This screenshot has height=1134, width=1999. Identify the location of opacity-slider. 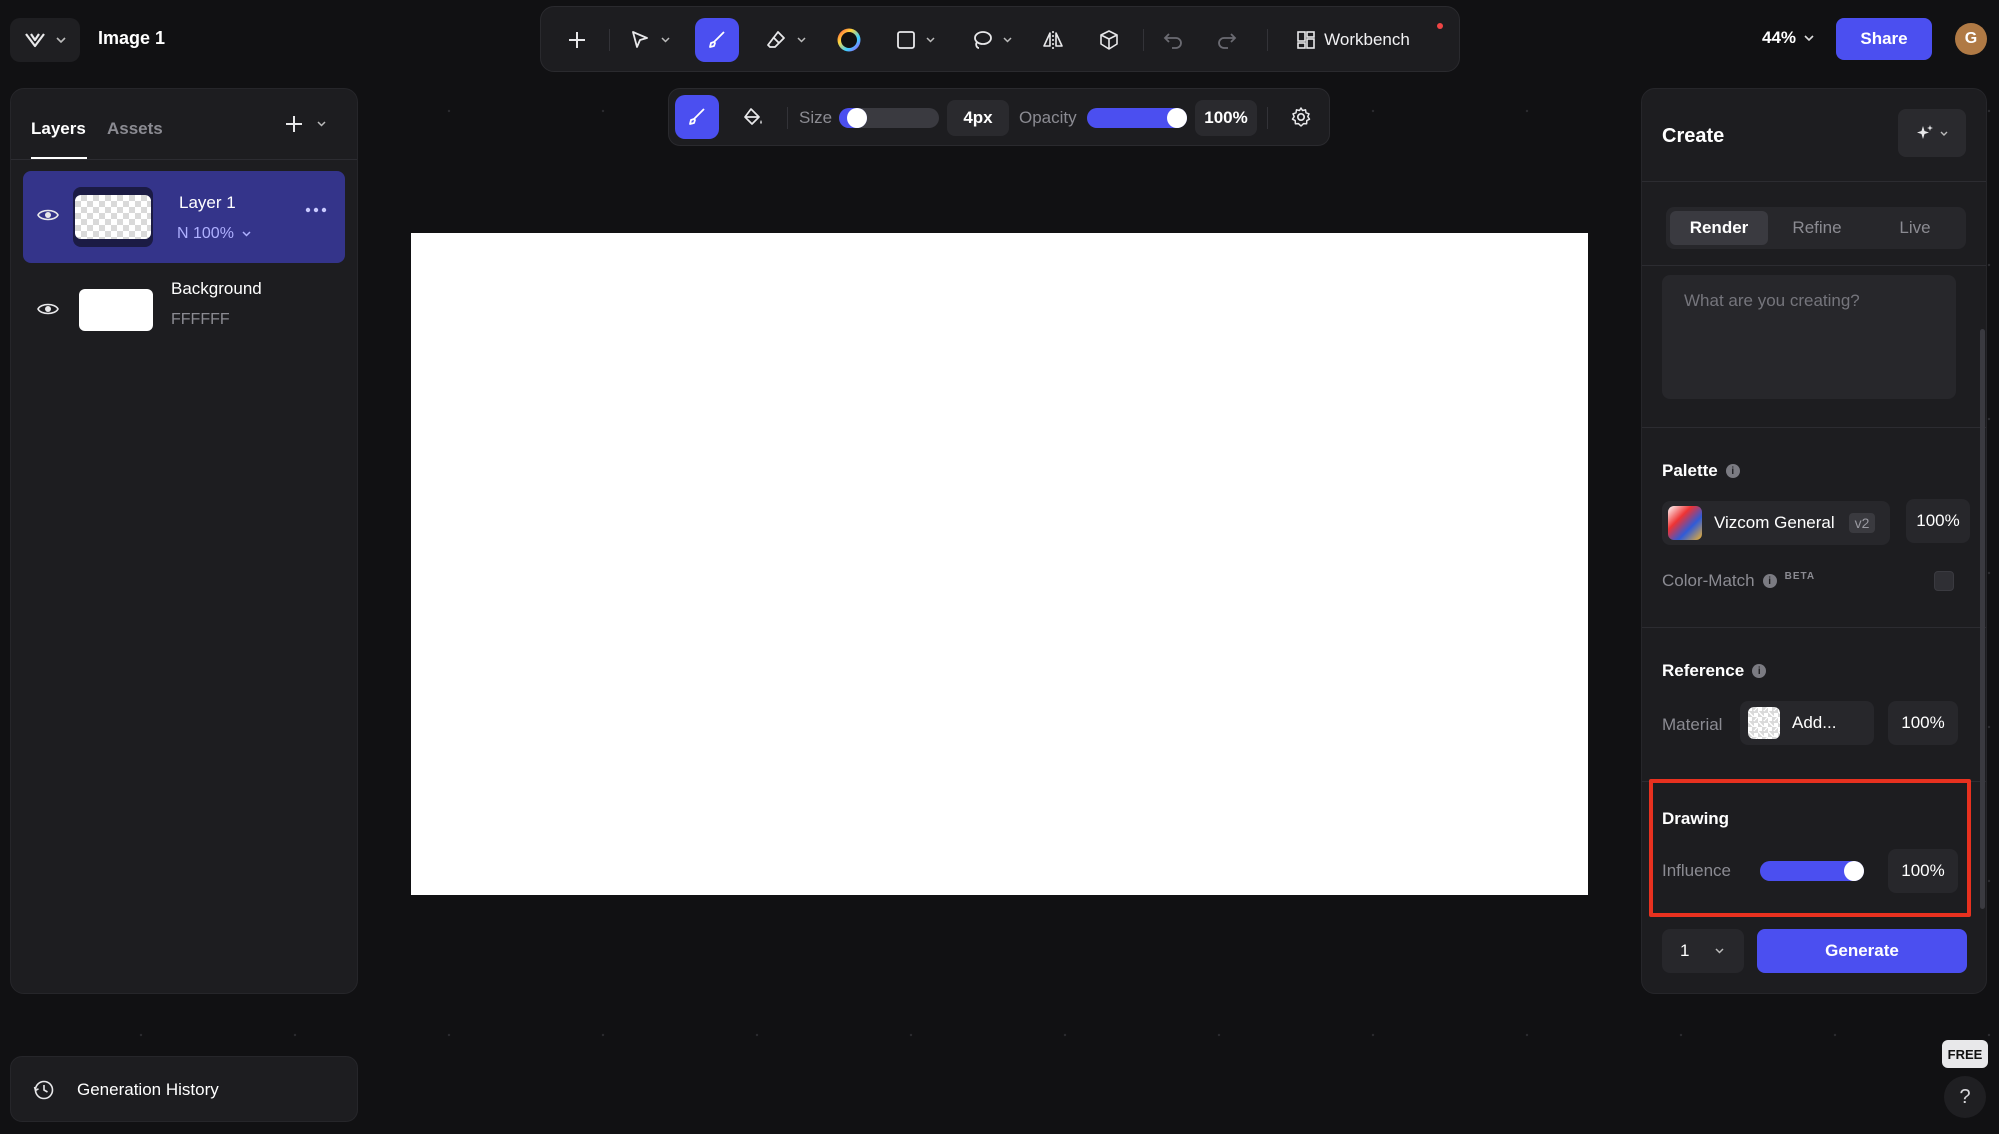
(1137, 118).